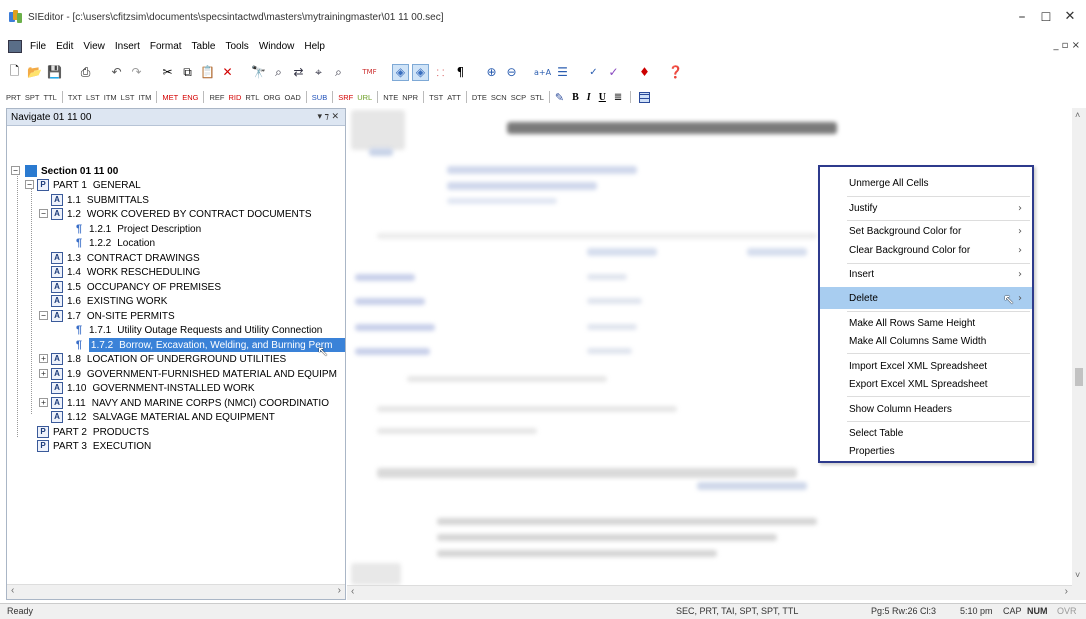  What do you see at coordinates (410, 97) in the screenshot?
I see `tag-npr-button: NPR` at bounding box center [410, 97].